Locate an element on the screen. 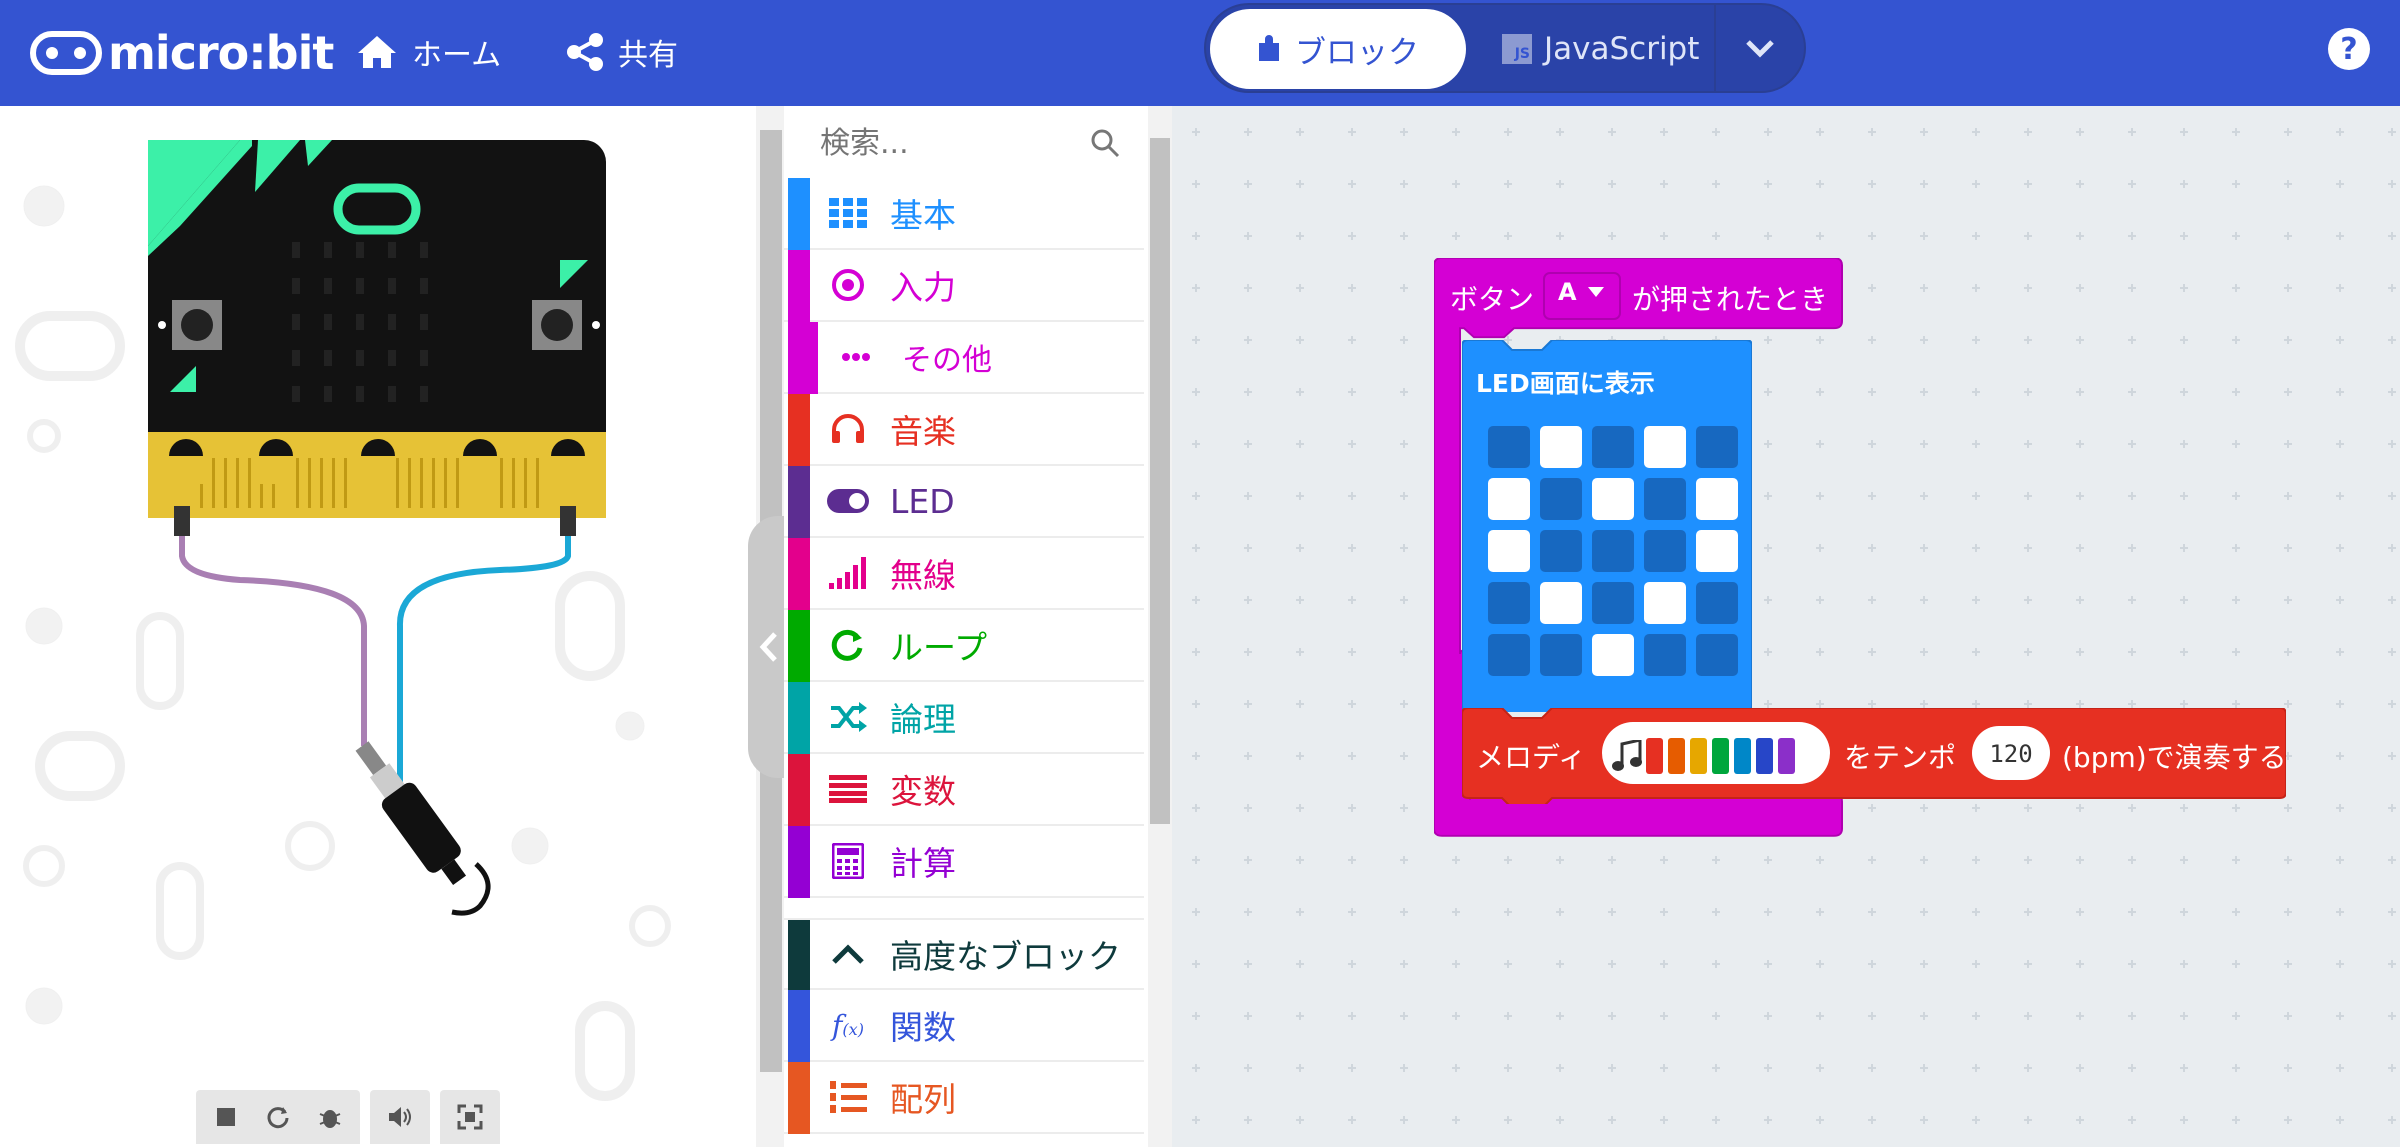 The width and height of the screenshot is (2400, 1147). restart-icon is located at coordinates (278, 1118).